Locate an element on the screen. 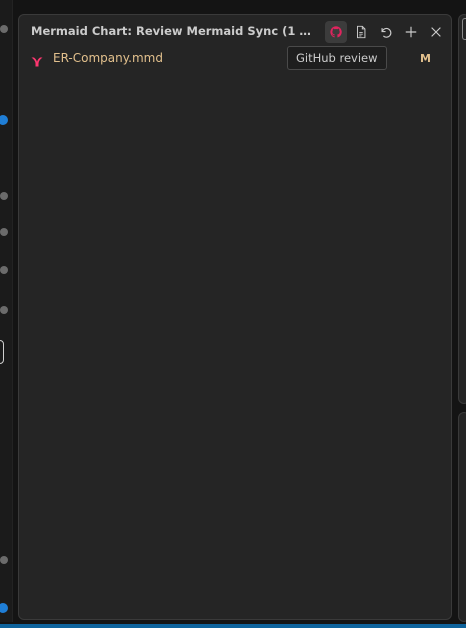 The width and height of the screenshot is (466, 628). account-icon is located at coordinates (4, 560).